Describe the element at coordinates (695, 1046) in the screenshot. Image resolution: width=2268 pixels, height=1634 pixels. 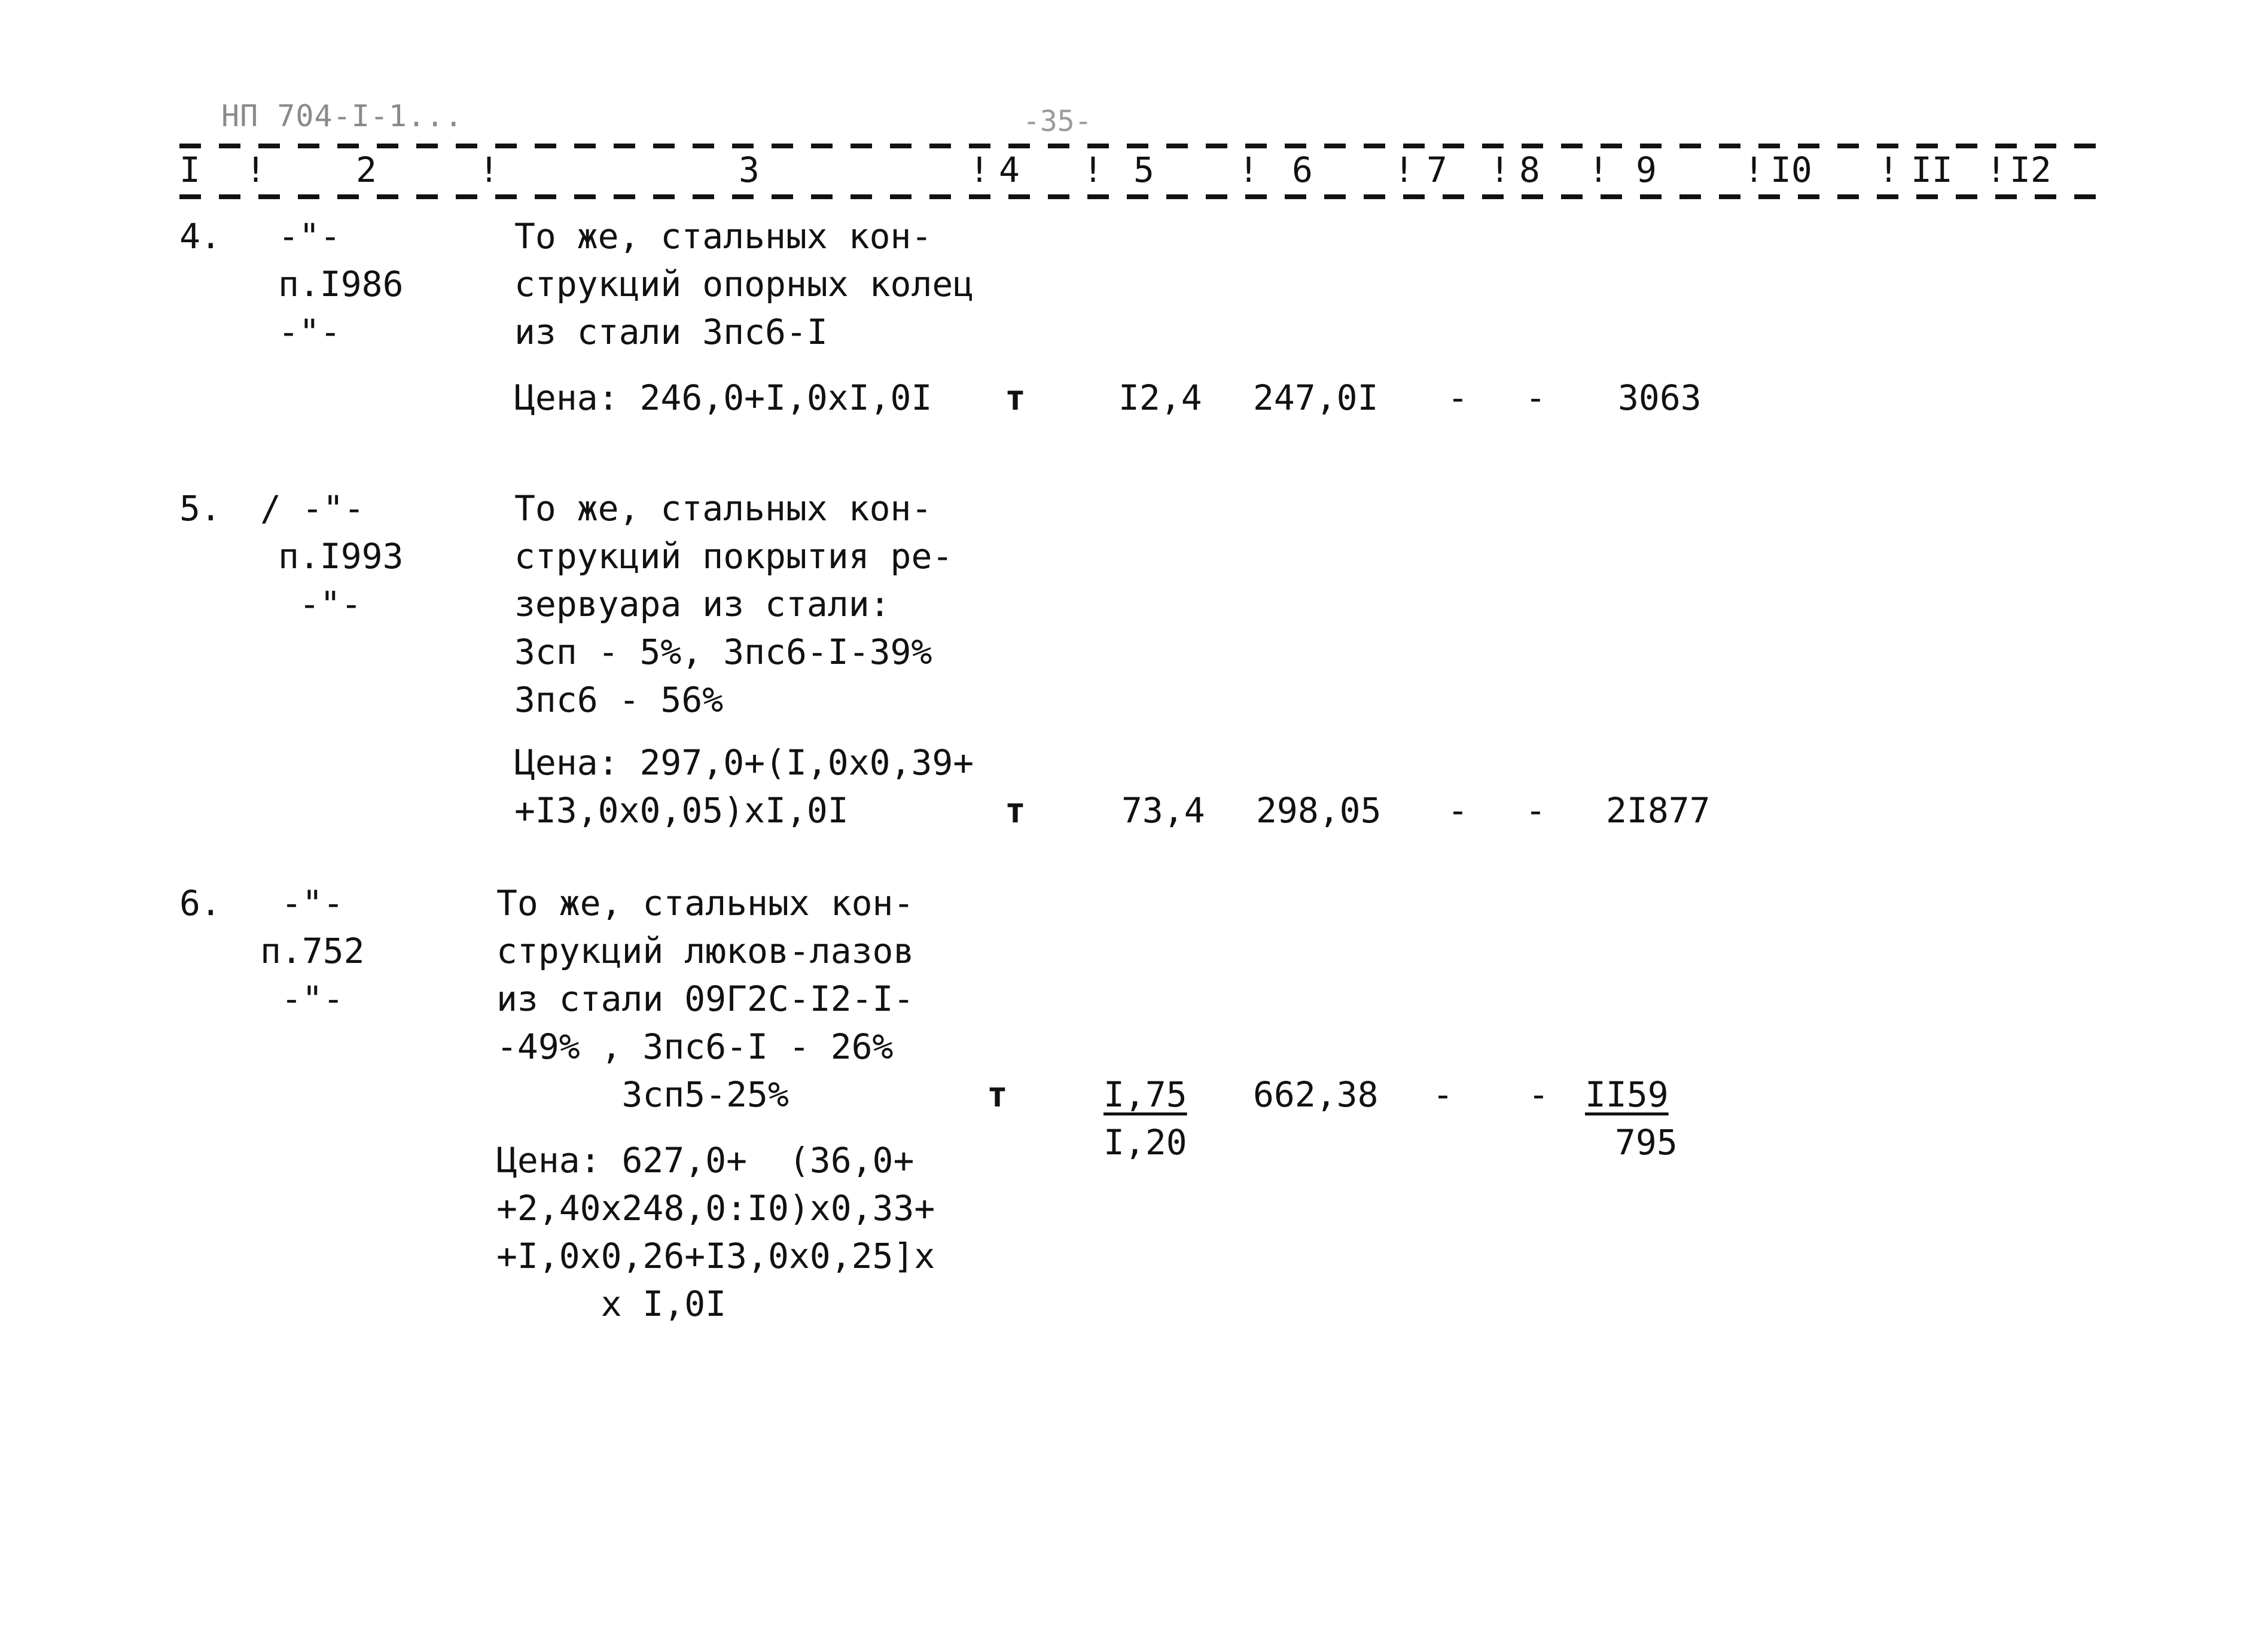
I see `row-desc-line: -49% , 3пс6-I - 26%` at that location.